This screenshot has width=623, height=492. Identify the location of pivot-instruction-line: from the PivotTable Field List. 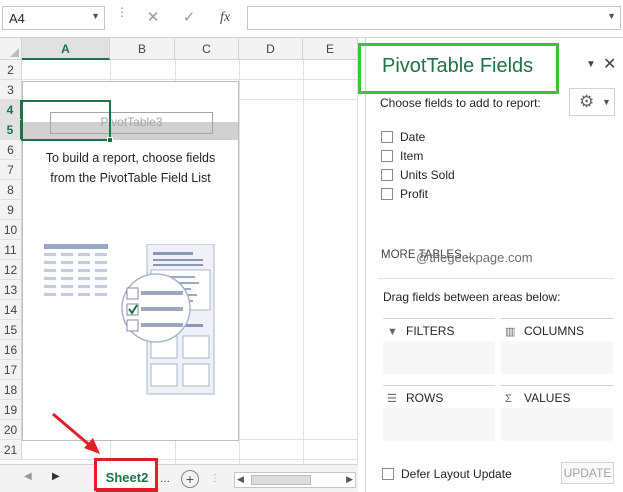
(130, 178).